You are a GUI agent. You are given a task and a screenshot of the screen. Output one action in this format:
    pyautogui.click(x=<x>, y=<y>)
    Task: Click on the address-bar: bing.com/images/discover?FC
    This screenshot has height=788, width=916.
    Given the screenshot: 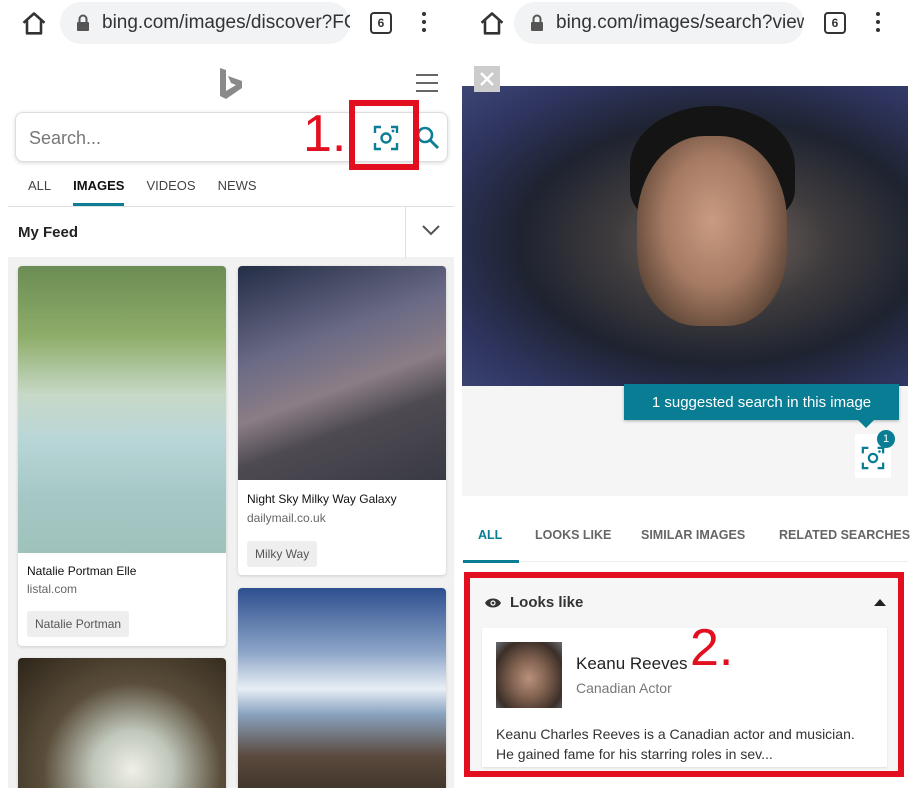 What is the action you would take?
    pyautogui.click(x=205, y=23)
    